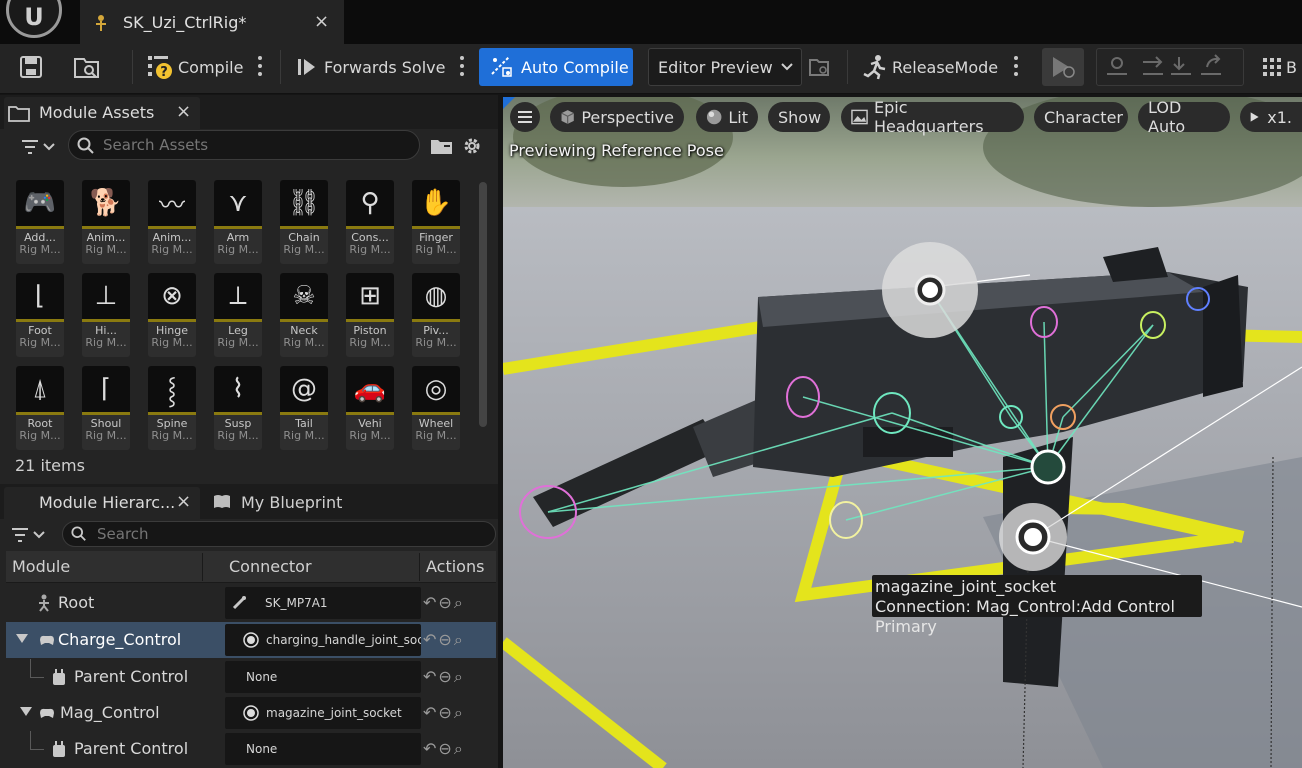  I want to click on asset-search-input, so click(251, 145).